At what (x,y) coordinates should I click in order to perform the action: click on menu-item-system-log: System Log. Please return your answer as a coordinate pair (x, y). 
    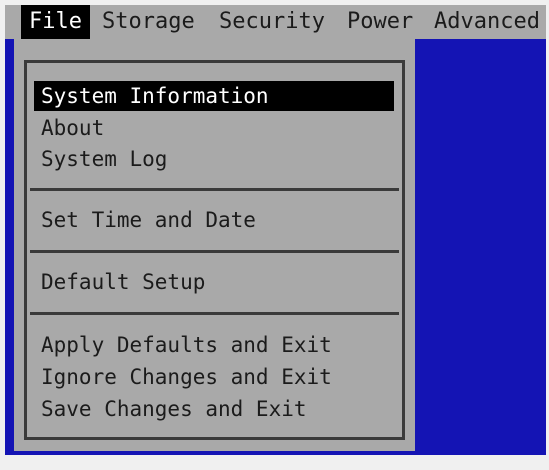
    Looking at the image, I should click on (214, 159).